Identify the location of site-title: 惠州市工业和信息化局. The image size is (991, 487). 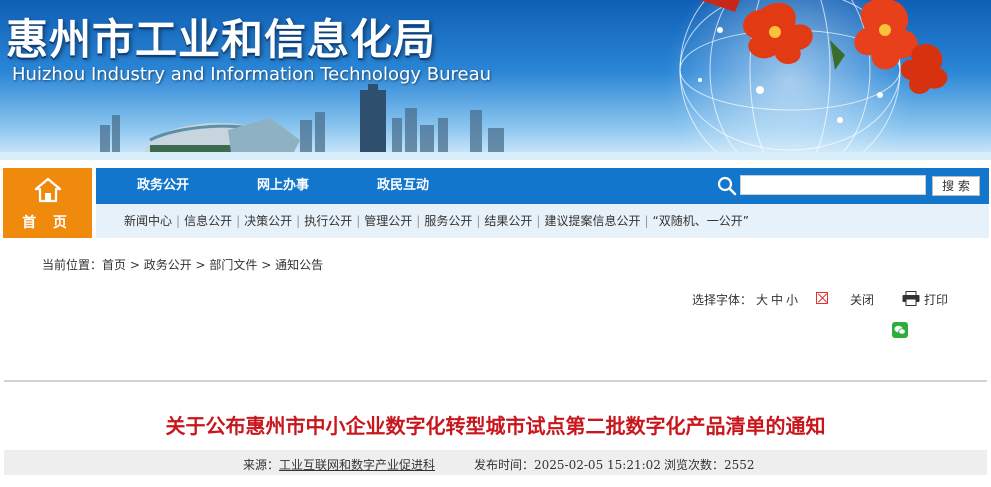
(221, 39).